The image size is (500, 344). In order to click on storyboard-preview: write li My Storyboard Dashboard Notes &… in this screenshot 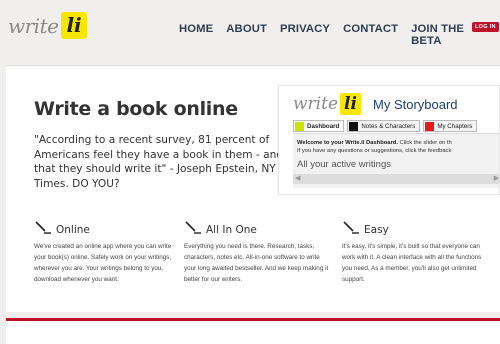, I will do `click(389, 140)`.